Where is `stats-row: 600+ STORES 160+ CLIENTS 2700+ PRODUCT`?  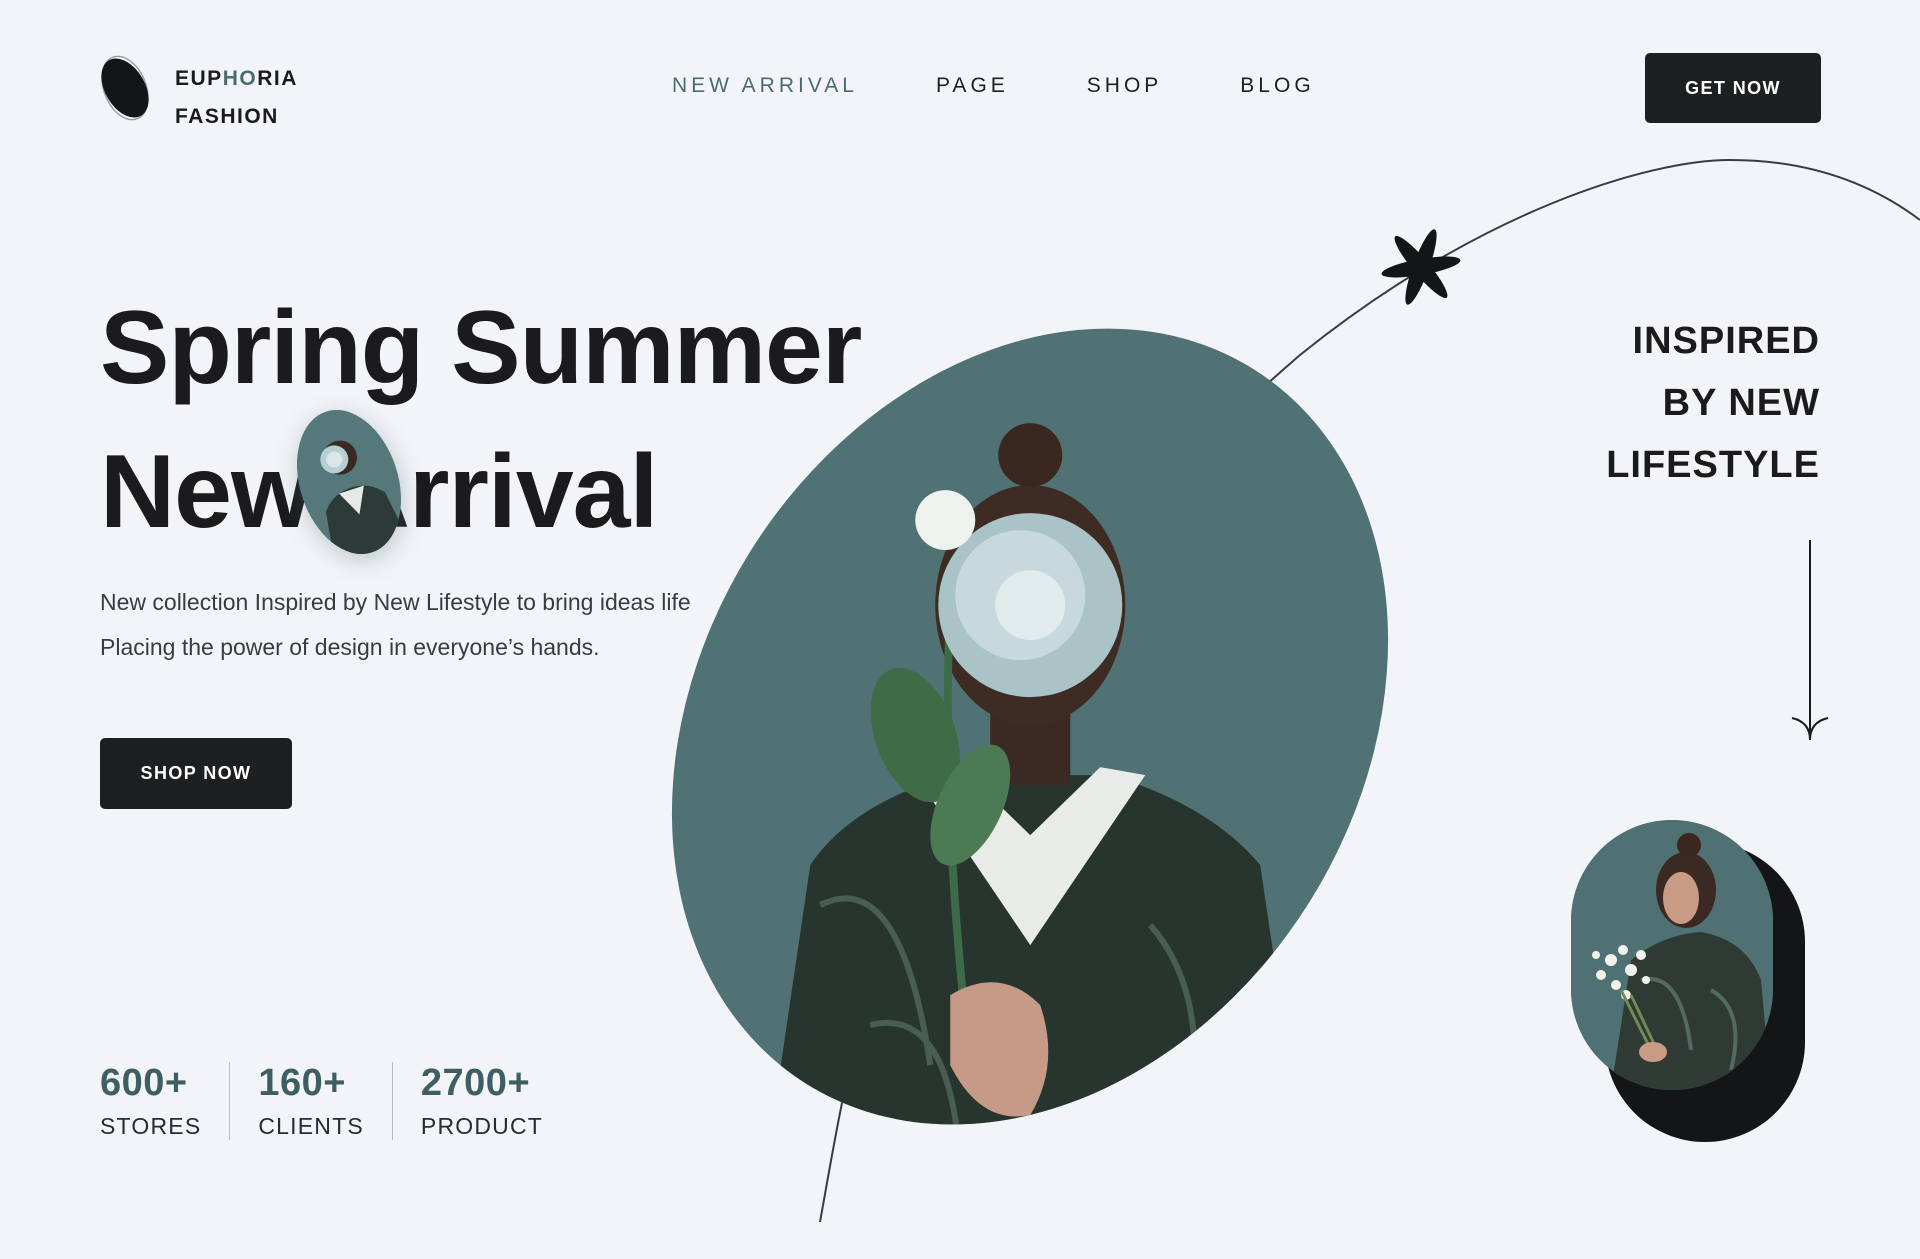
stats-row: 600+ STORES 160+ CLIENTS 2700+ PRODUCT is located at coordinates (349, 1101).